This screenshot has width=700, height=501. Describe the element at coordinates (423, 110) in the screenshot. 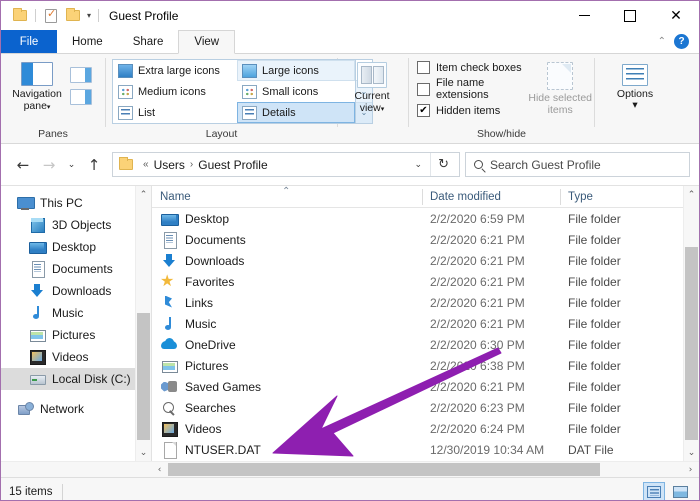

I see `checkbox-checked-icon: ✔` at that location.